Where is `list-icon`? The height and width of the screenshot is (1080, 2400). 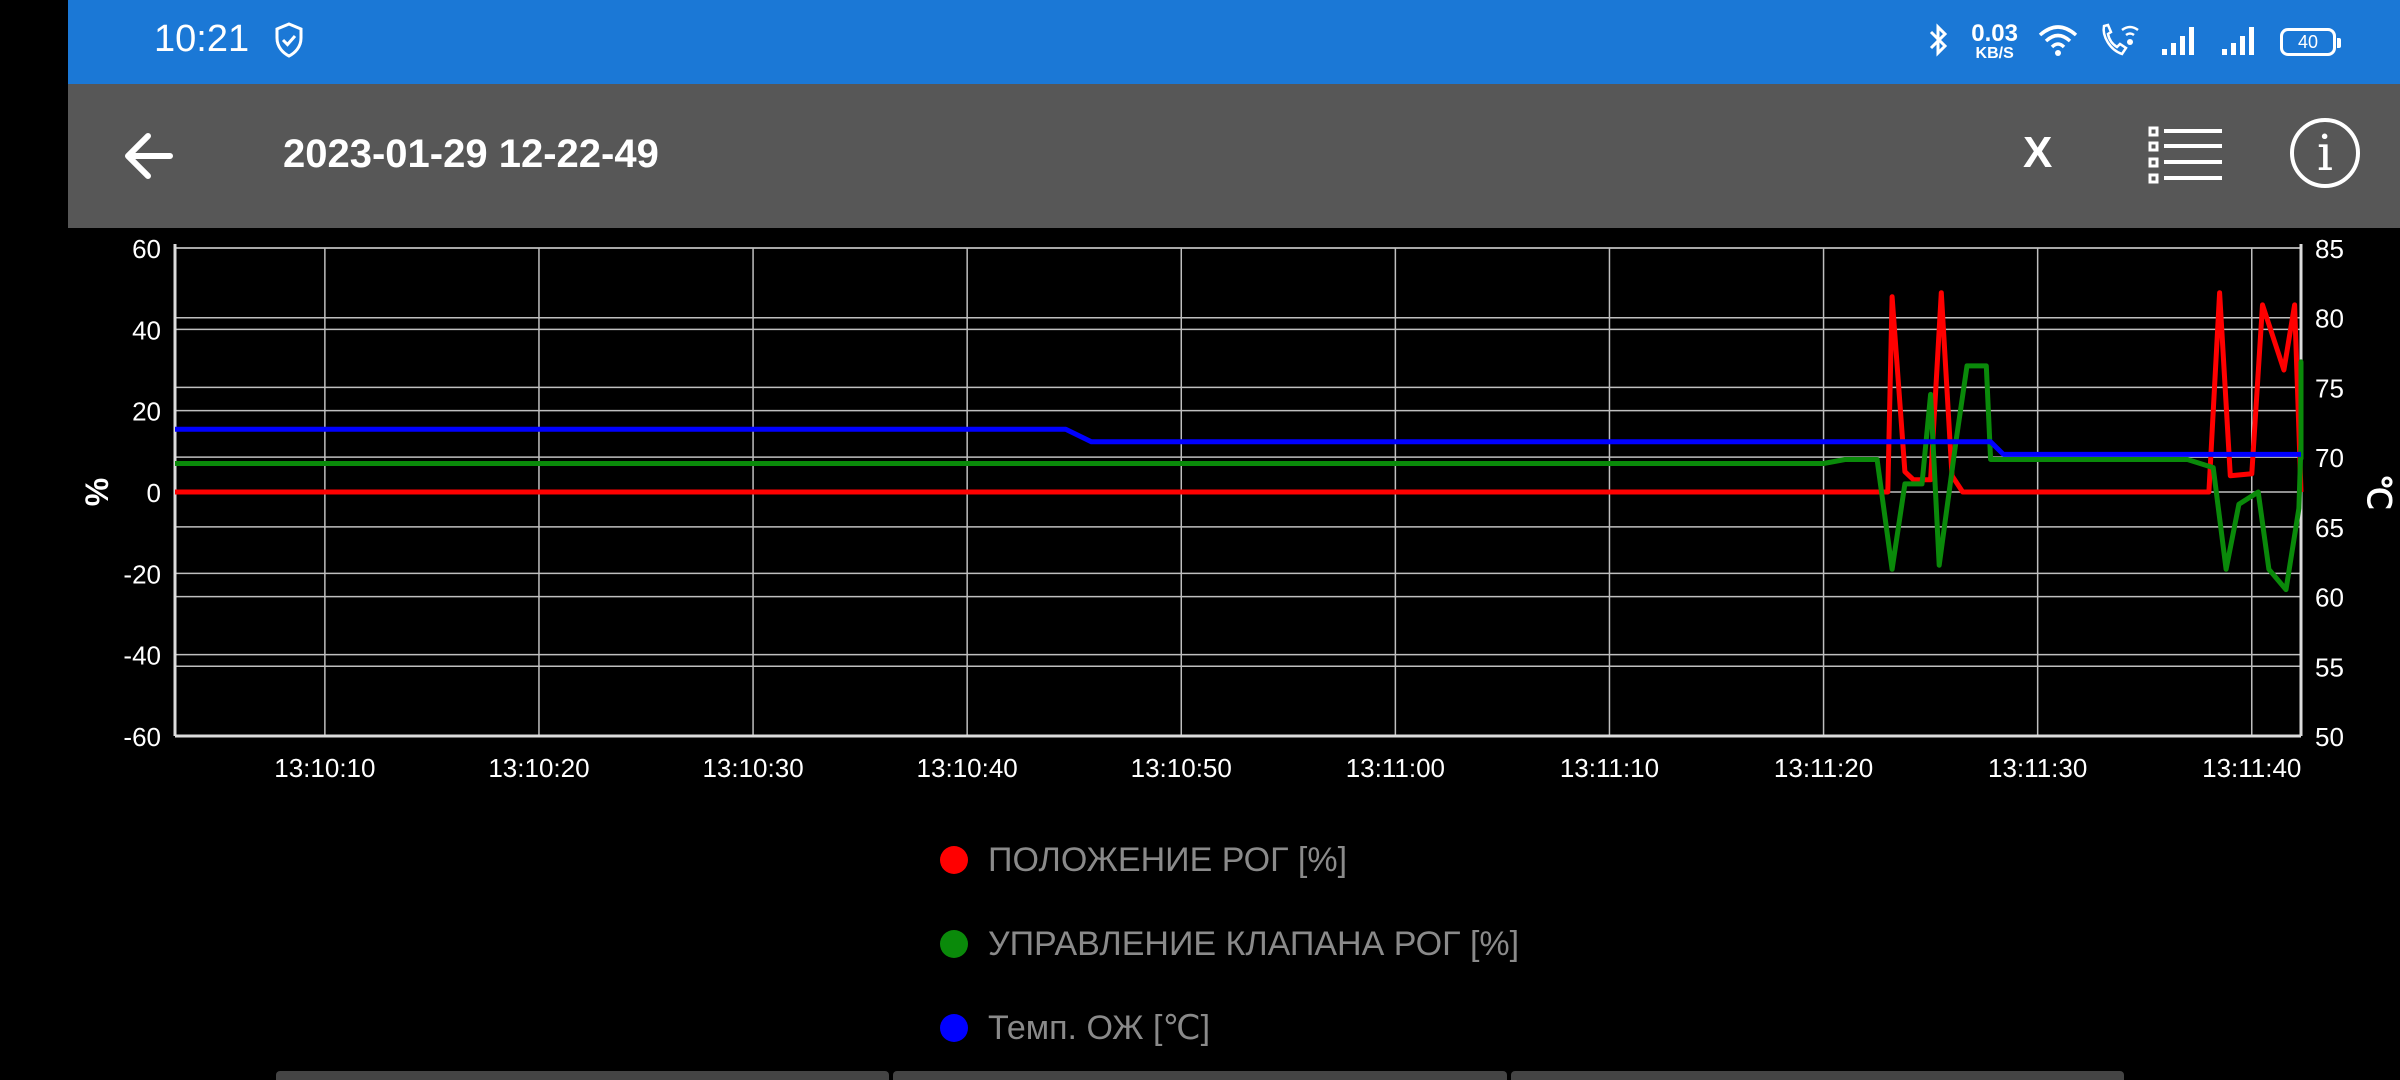 list-icon is located at coordinates (2185, 155).